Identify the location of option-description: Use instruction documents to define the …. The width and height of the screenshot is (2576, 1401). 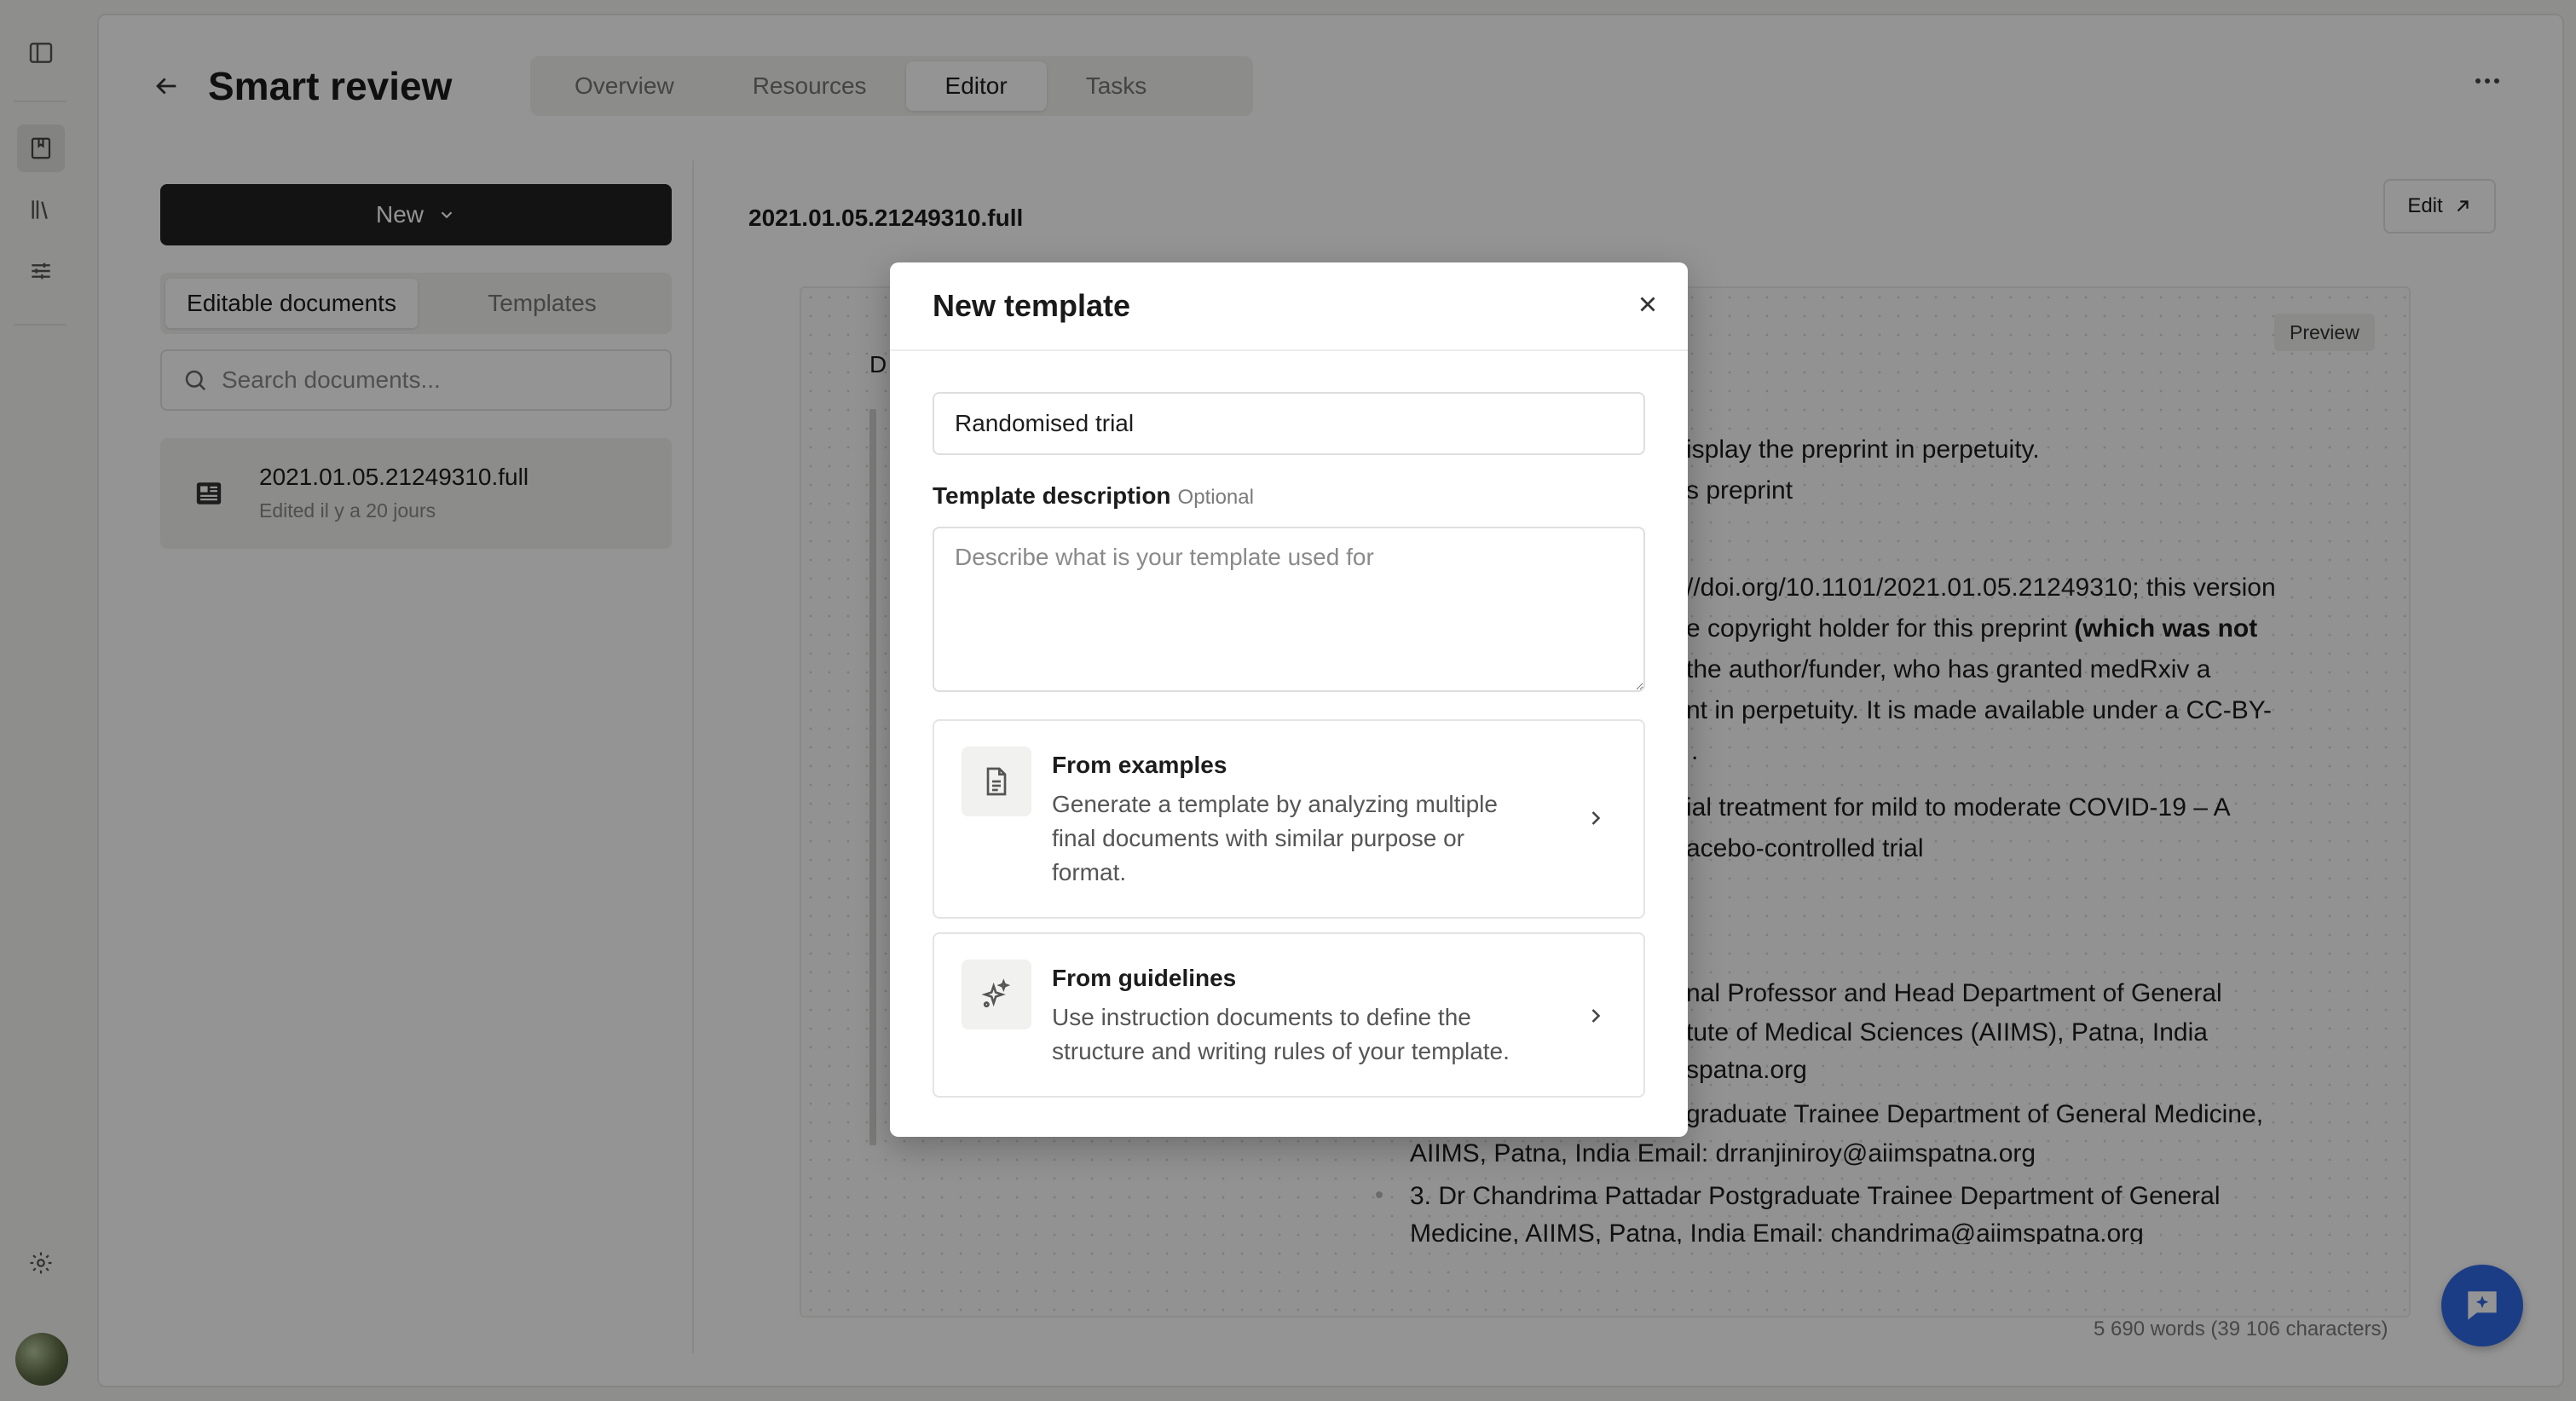
(1281, 1034).